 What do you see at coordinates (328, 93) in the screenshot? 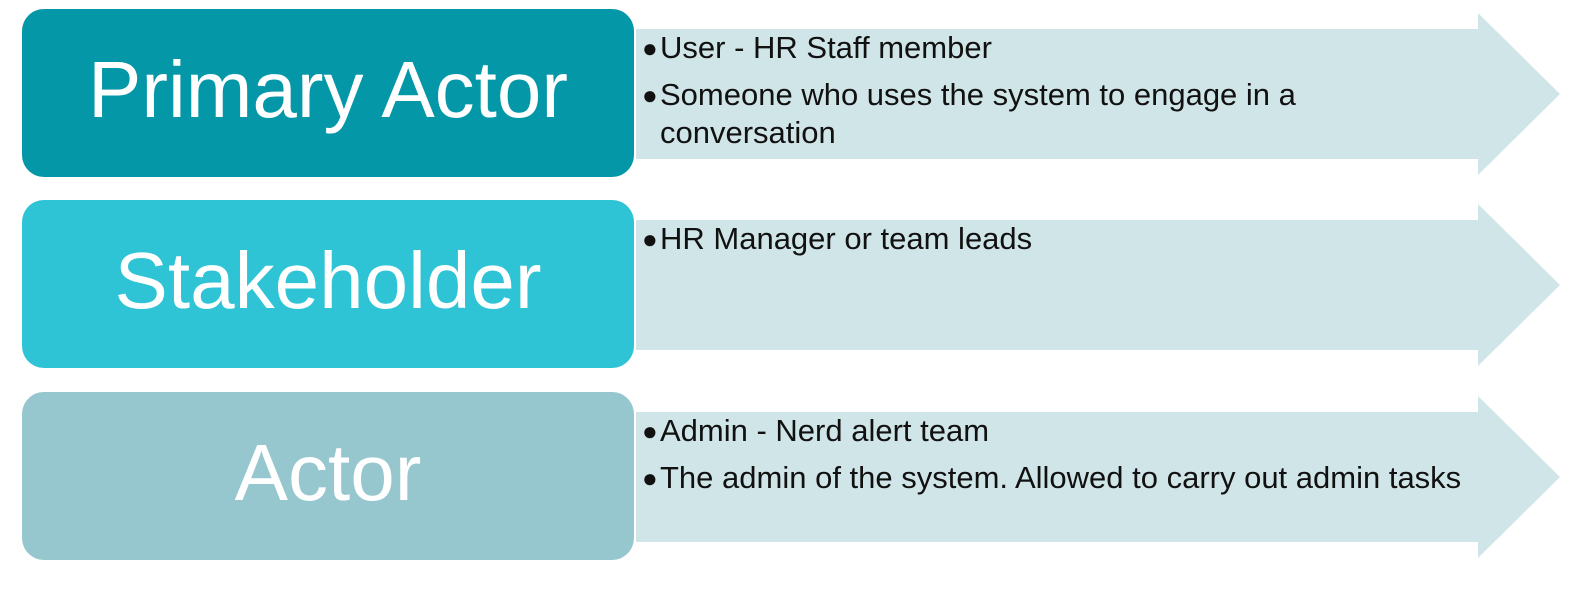
I see `primary-actor-label: Primary Actor` at bounding box center [328, 93].